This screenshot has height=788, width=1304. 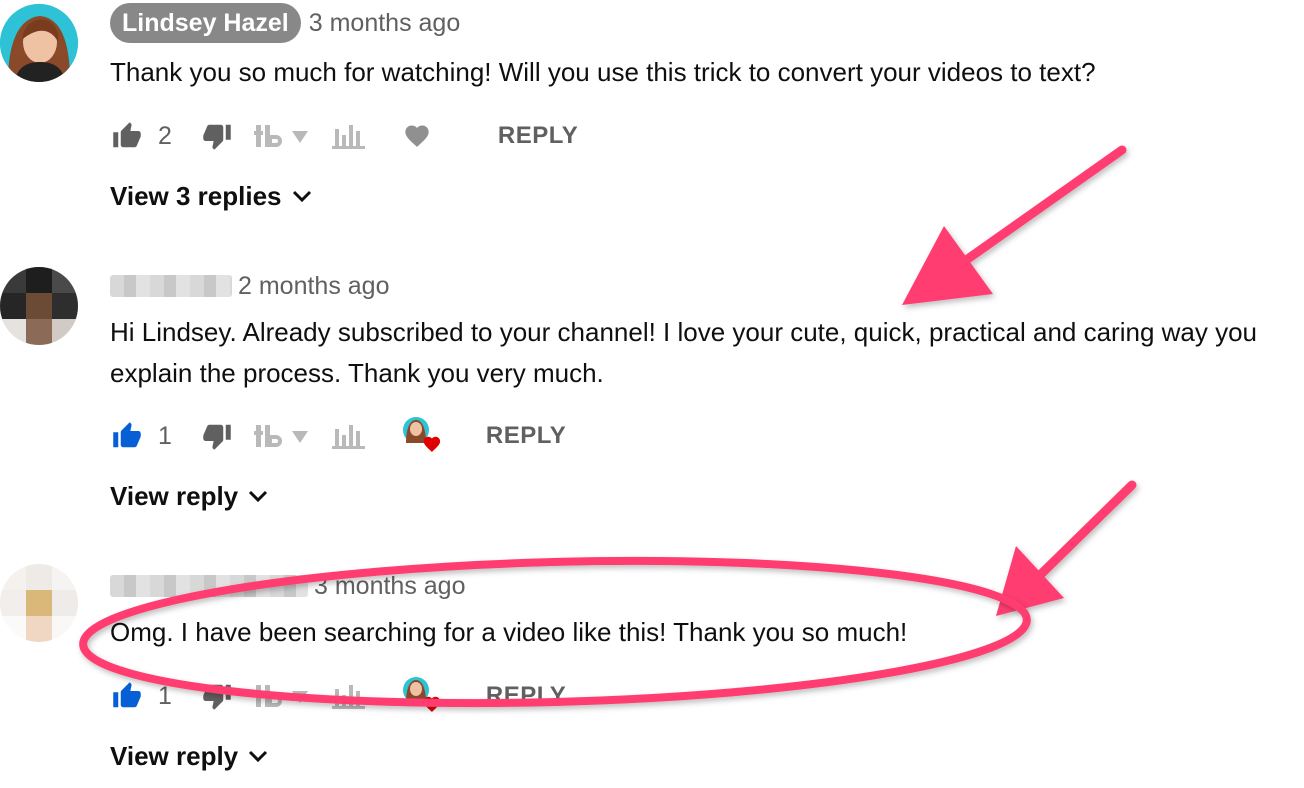 I want to click on comment-meta: Lindsey Hazel 3 months ago, so click(x=285, y=23).